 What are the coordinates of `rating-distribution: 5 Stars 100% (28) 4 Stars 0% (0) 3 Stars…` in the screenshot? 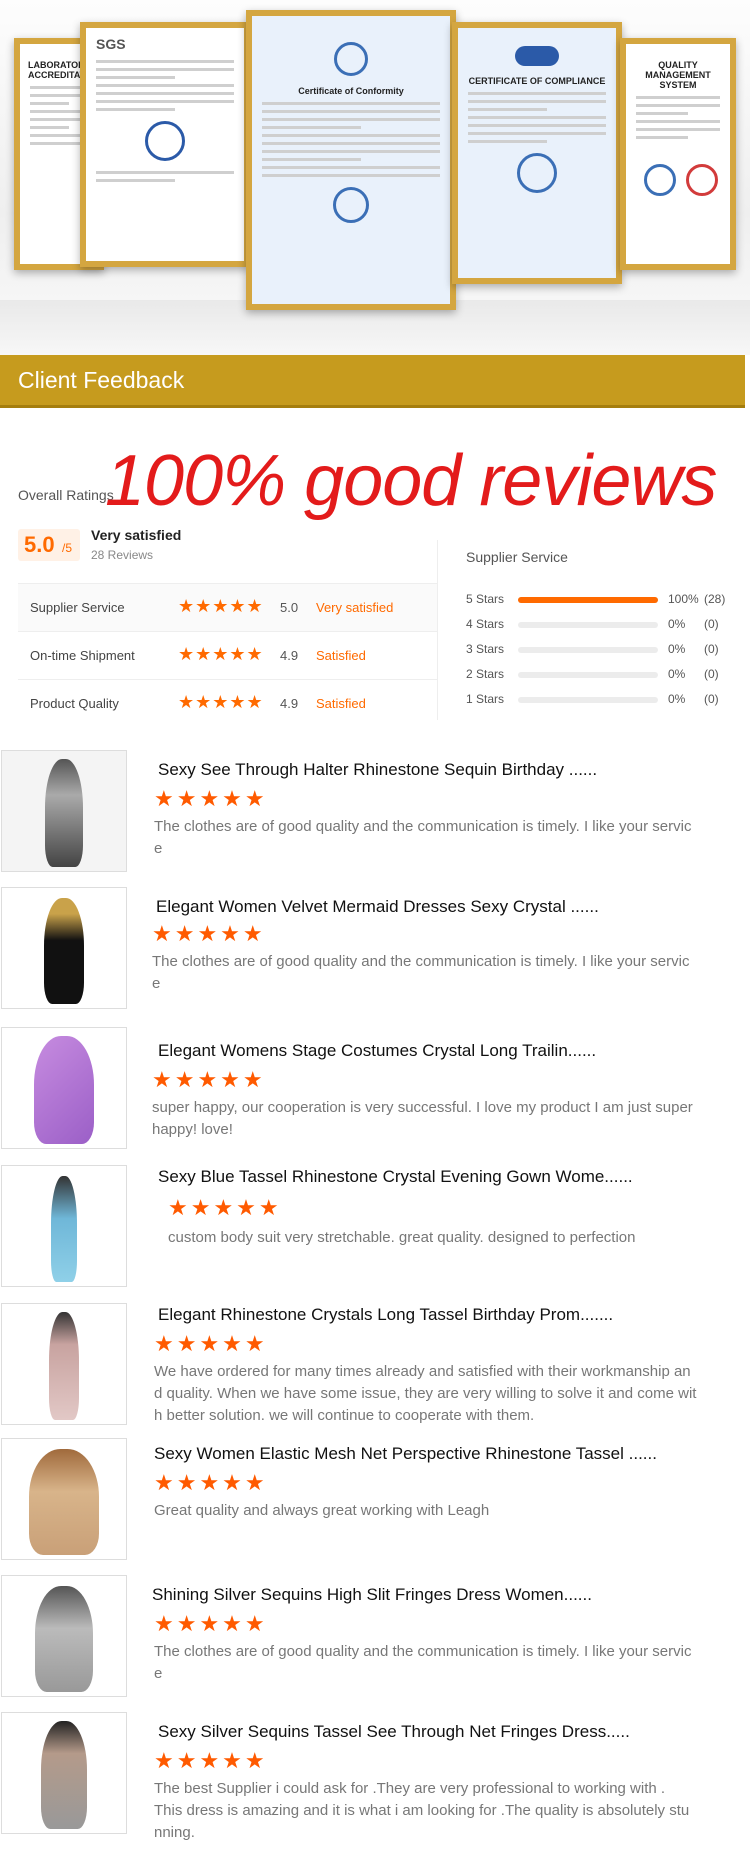 It's located at (601, 652).